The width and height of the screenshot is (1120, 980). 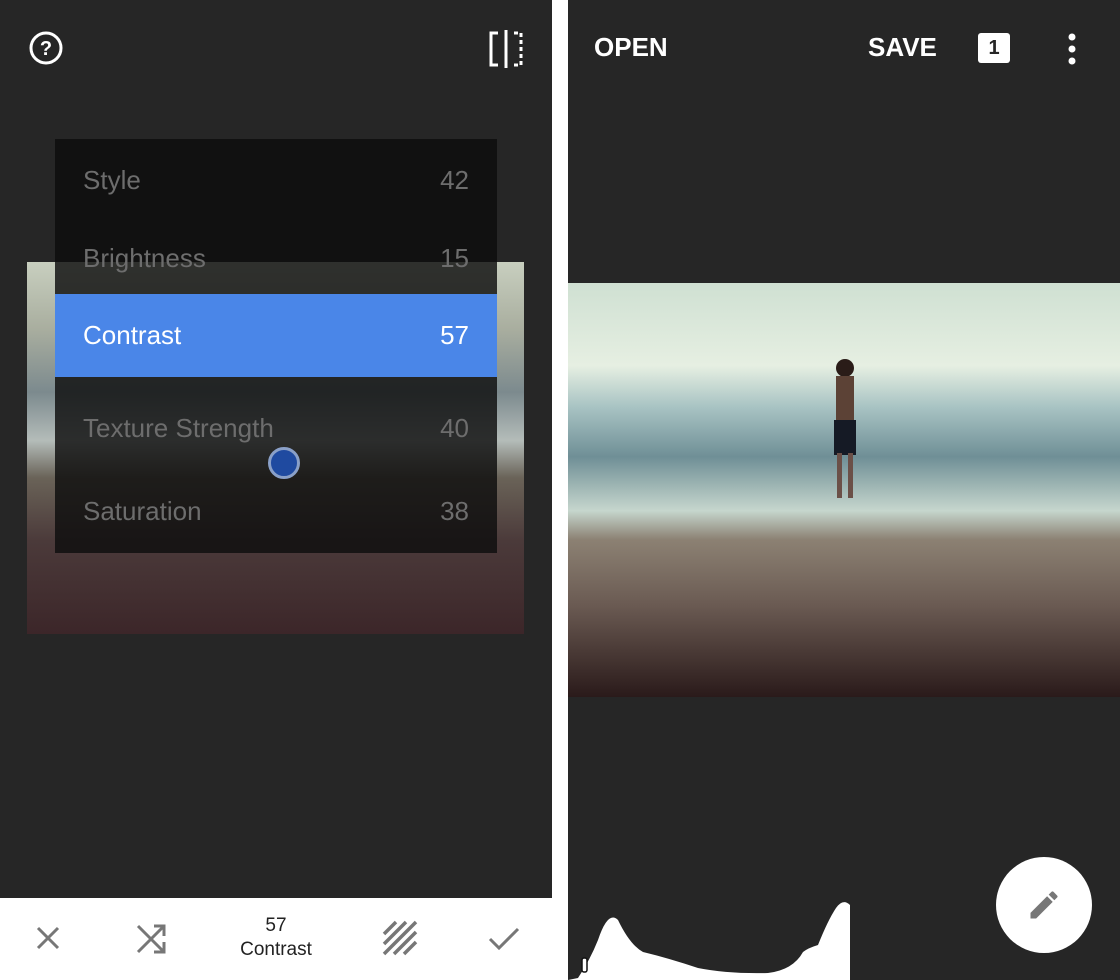 I want to click on menu-item-saturation: Saturation 38, so click(x=276, y=511).